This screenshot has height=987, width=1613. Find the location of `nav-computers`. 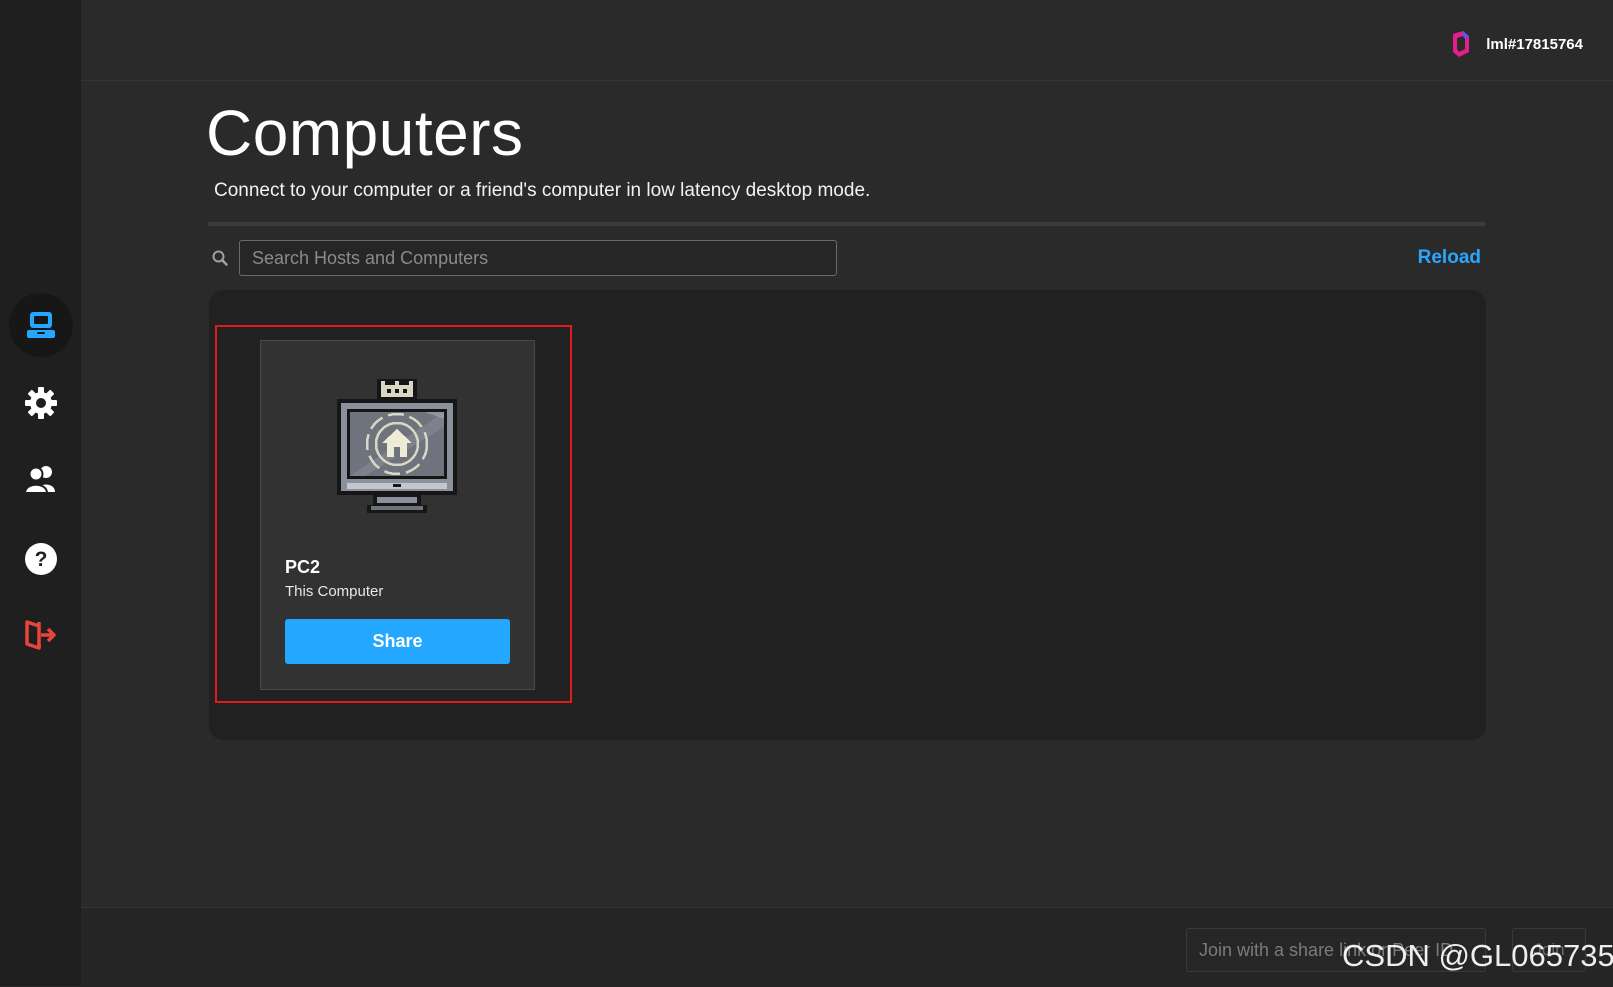

nav-computers is located at coordinates (41, 325).